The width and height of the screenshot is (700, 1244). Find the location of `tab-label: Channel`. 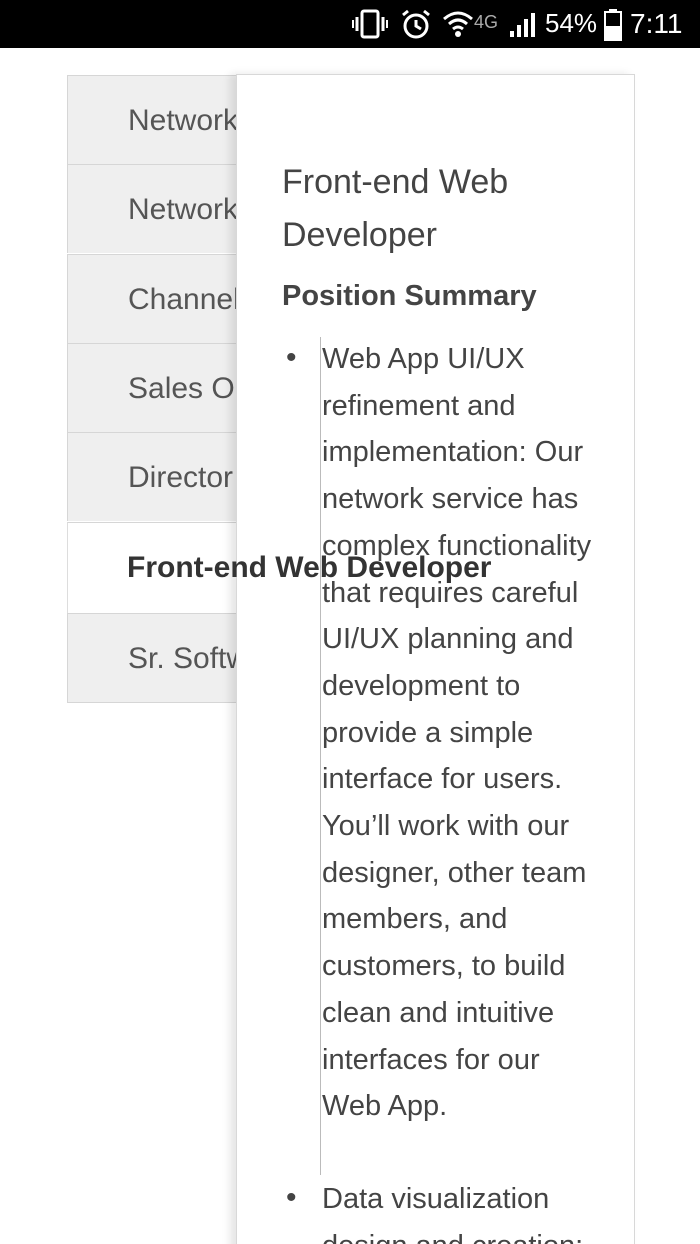

tab-label: Channel is located at coordinates (184, 299).